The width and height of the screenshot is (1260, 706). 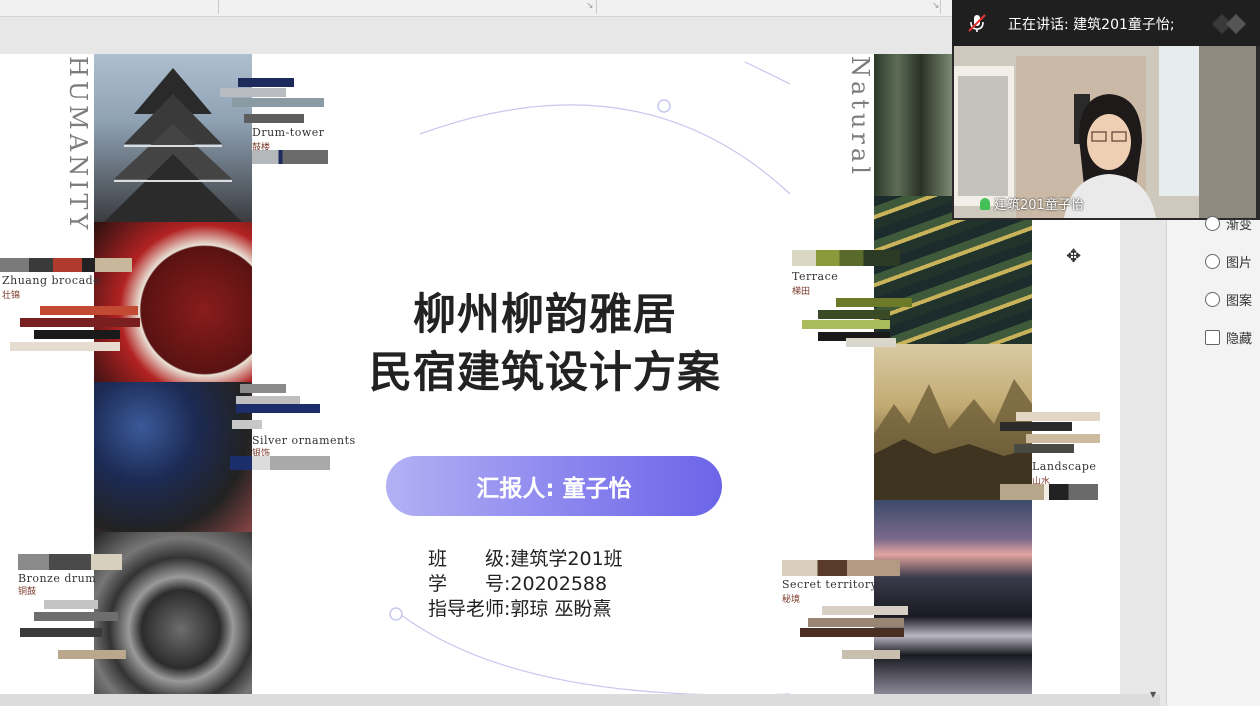 I want to click on option-gradient-label: 渐变, so click(x=1239, y=225).